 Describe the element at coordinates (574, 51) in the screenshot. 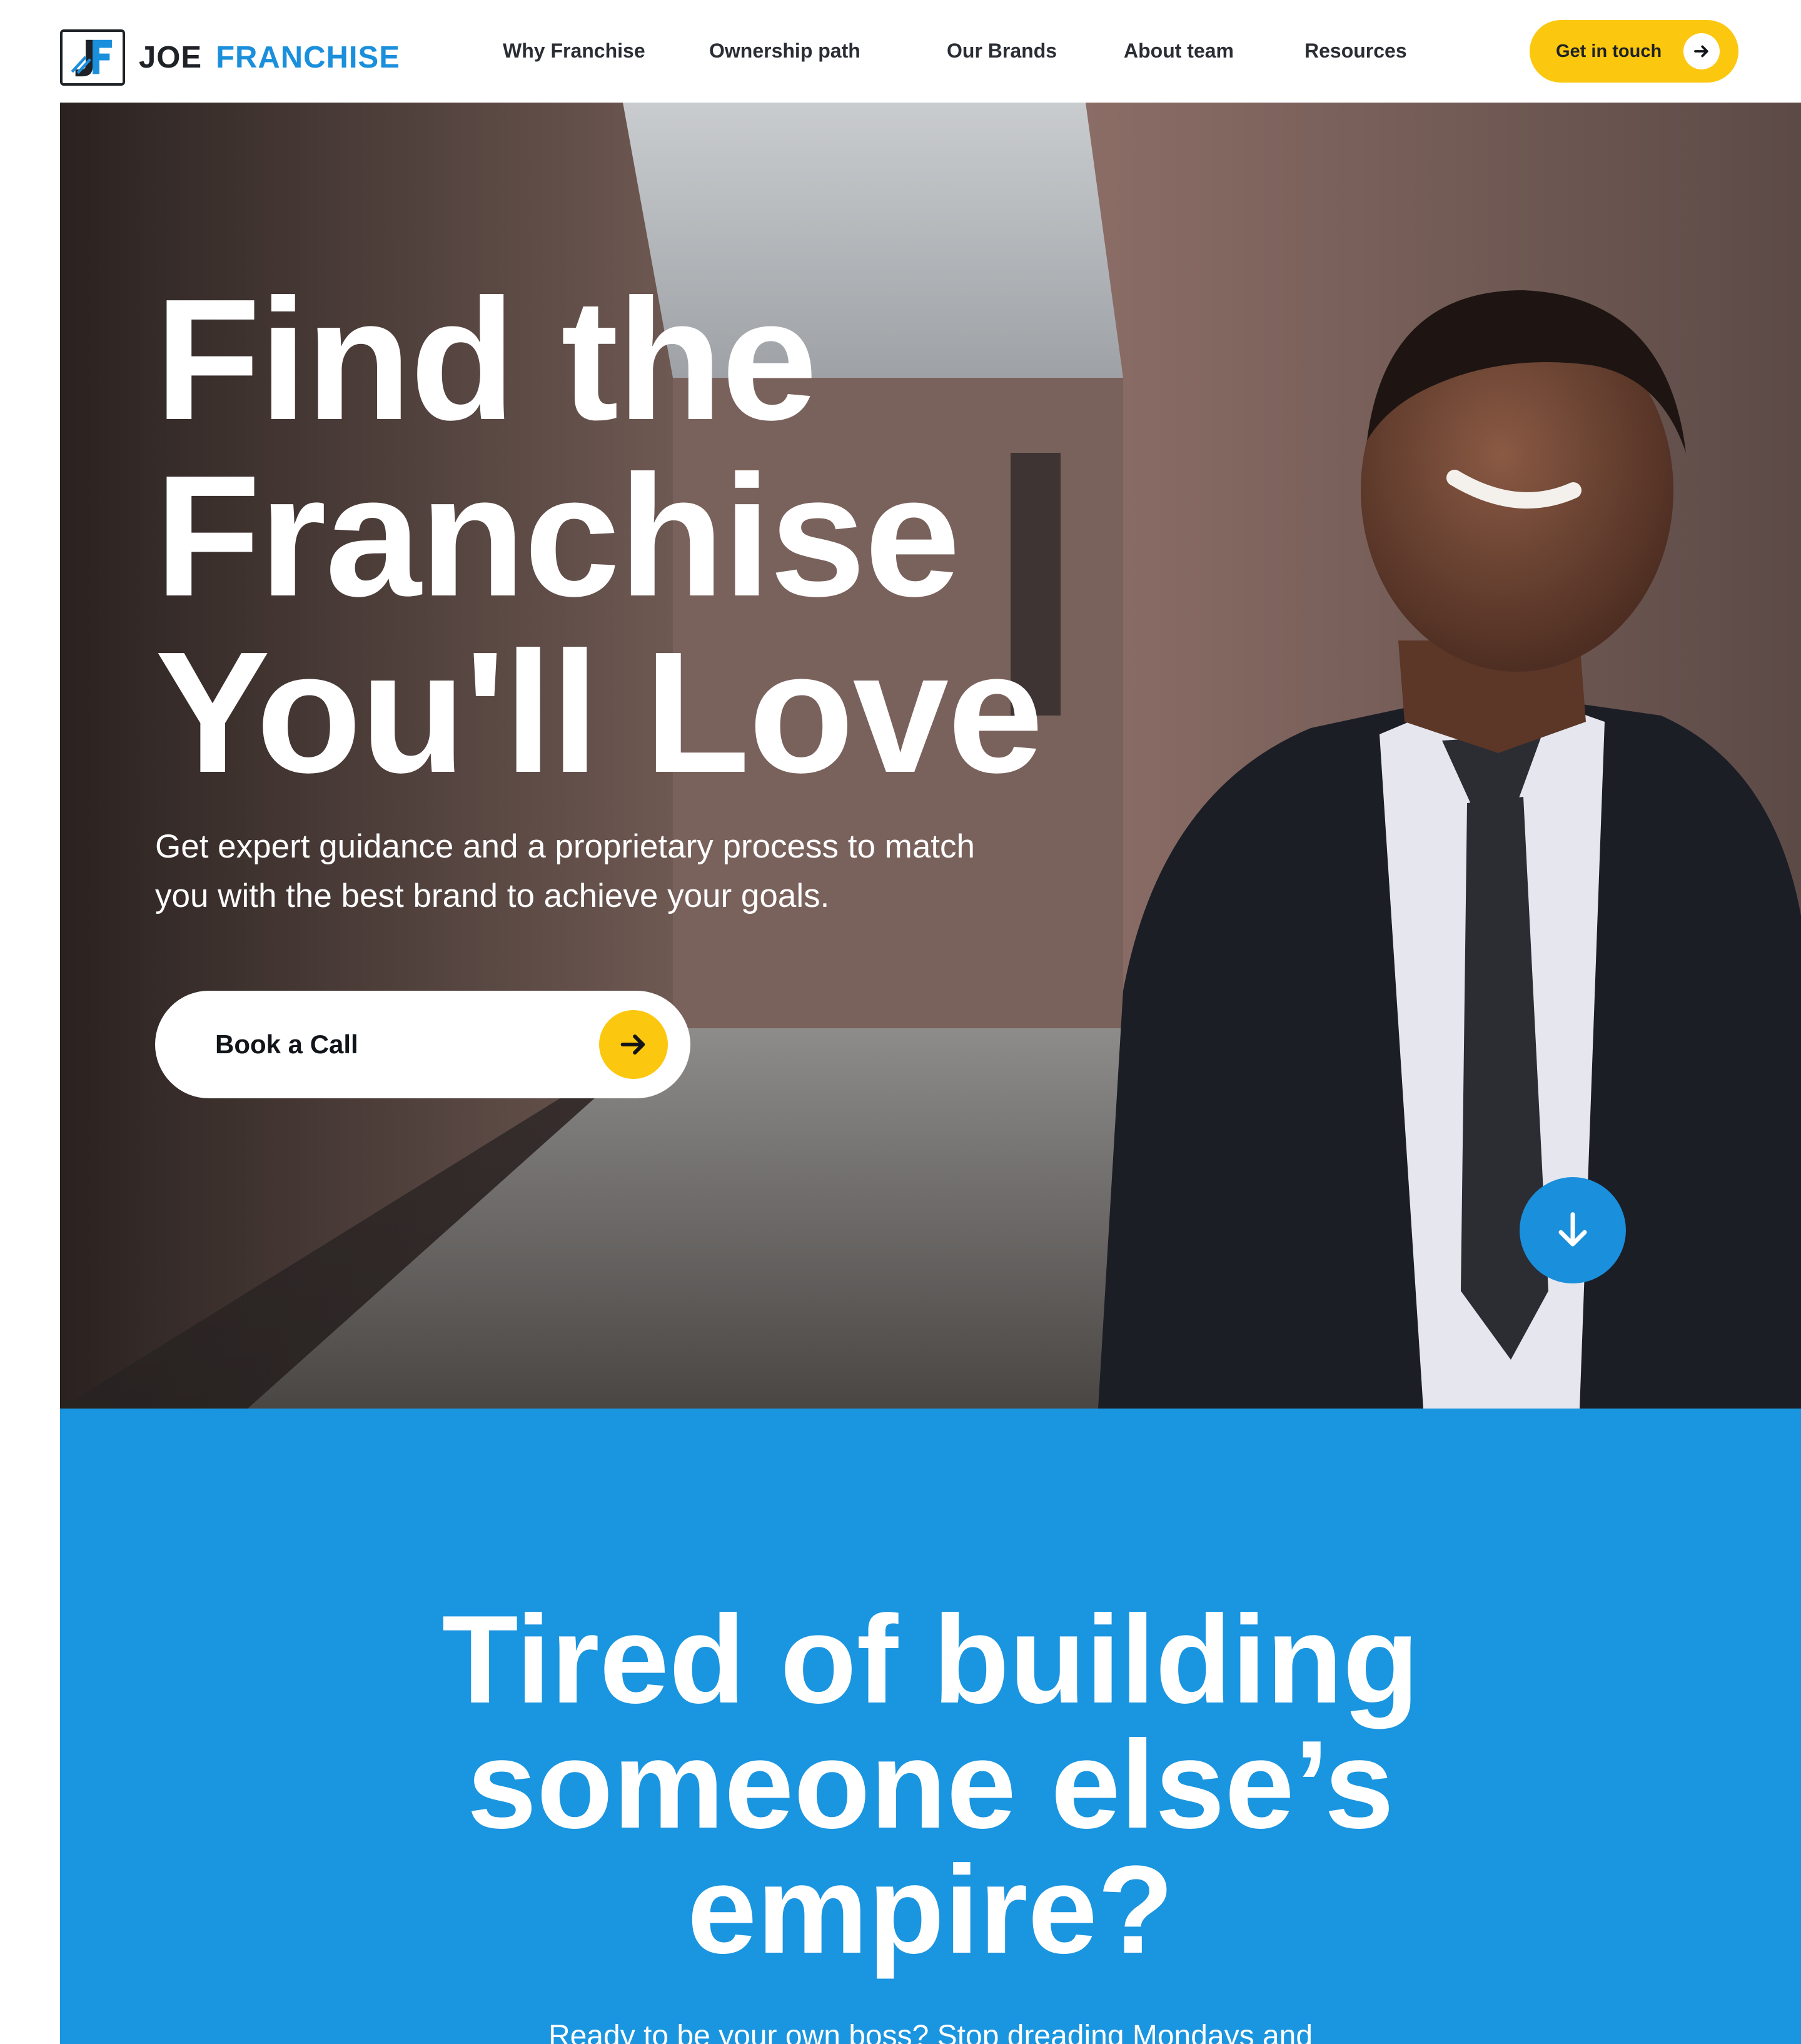

I see `nav-why-franchise: Why Franchise` at that location.